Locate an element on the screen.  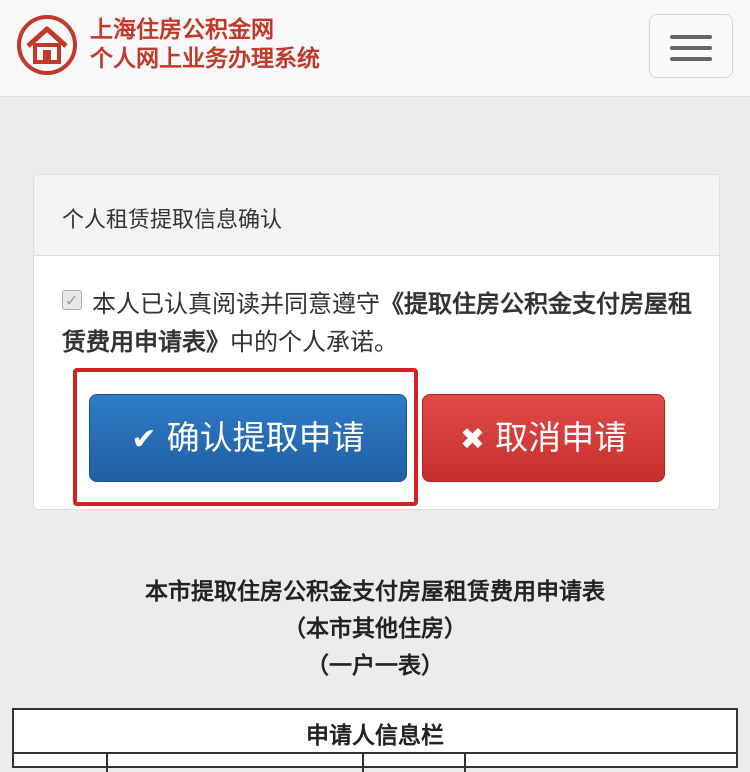
form-subtitle-1: （本市其他住房） is located at coordinates (375, 629).